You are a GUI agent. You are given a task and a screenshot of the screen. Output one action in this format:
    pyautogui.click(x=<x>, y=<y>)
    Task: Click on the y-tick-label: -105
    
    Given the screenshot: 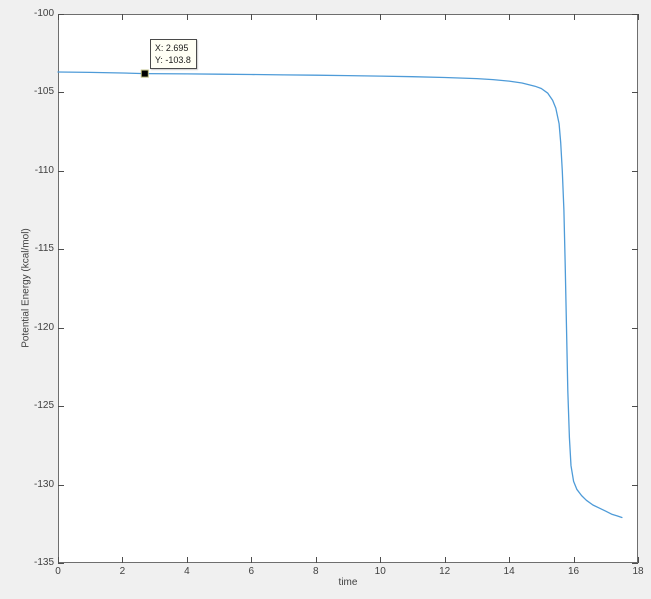 What is the action you would take?
    pyautogui.click(x=43, y=92)
    